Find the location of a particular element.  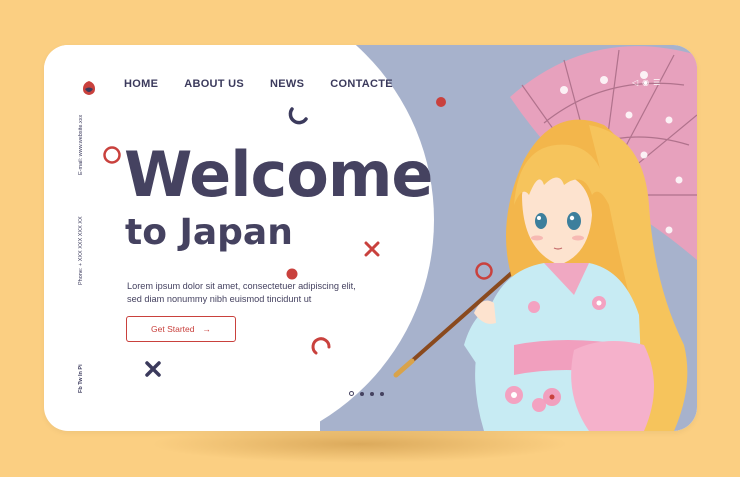

nav-contact: CONTACTE is located at coordinates (361, 84).